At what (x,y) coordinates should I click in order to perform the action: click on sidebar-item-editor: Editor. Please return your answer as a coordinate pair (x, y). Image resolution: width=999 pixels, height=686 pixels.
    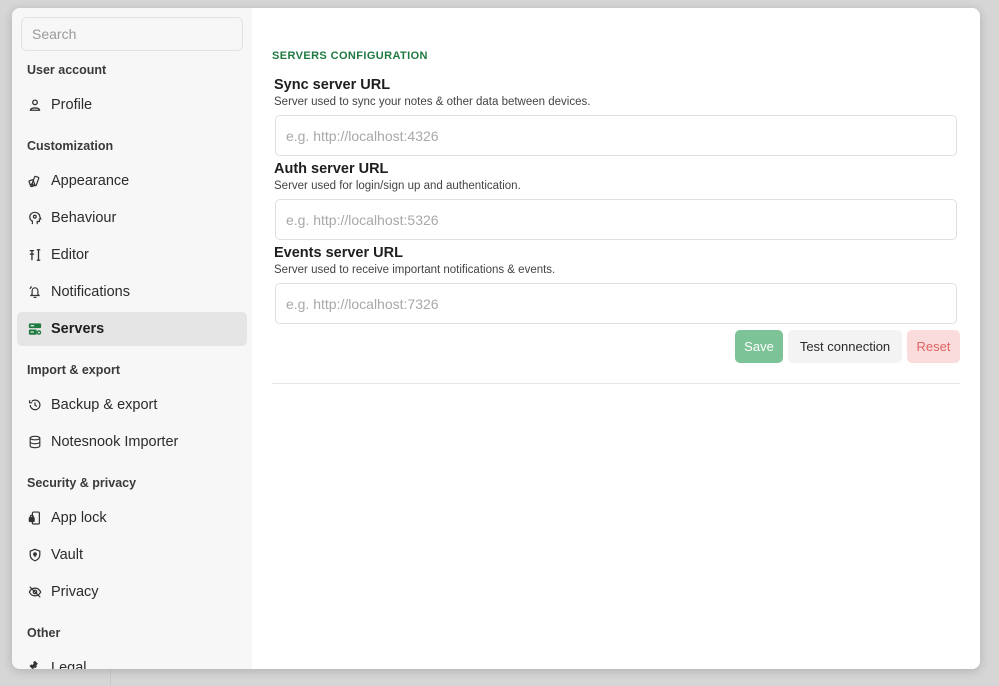
    Looking at the image, I should click on (132, 255).